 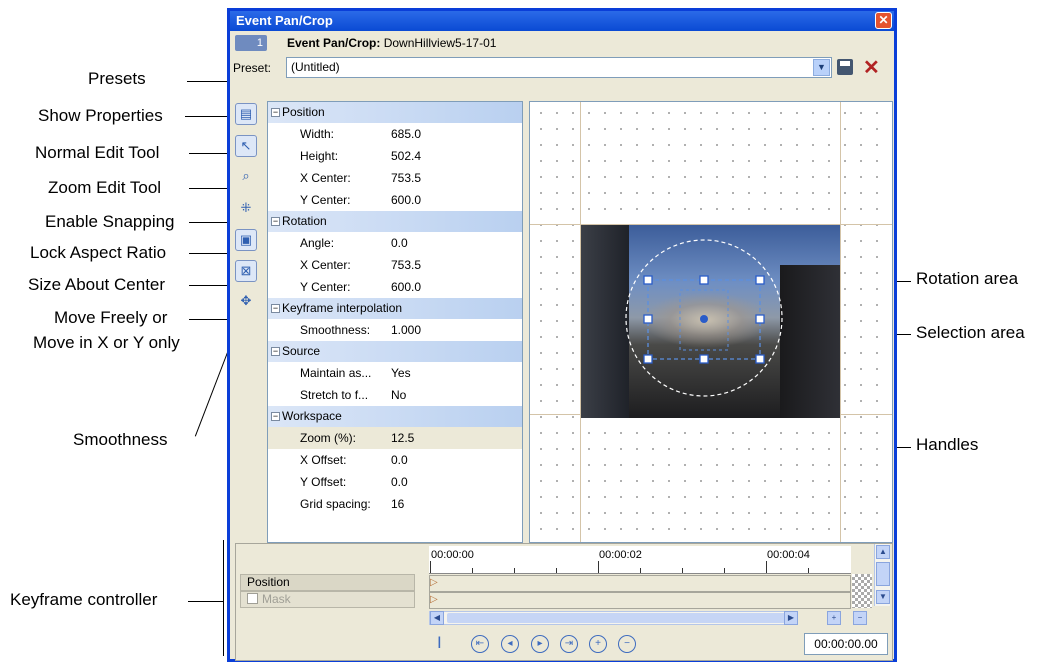 What do you see at coordinates (397, 504) in the screenshot?
I see `prop-value: 16` at bounding box center [397, 504].